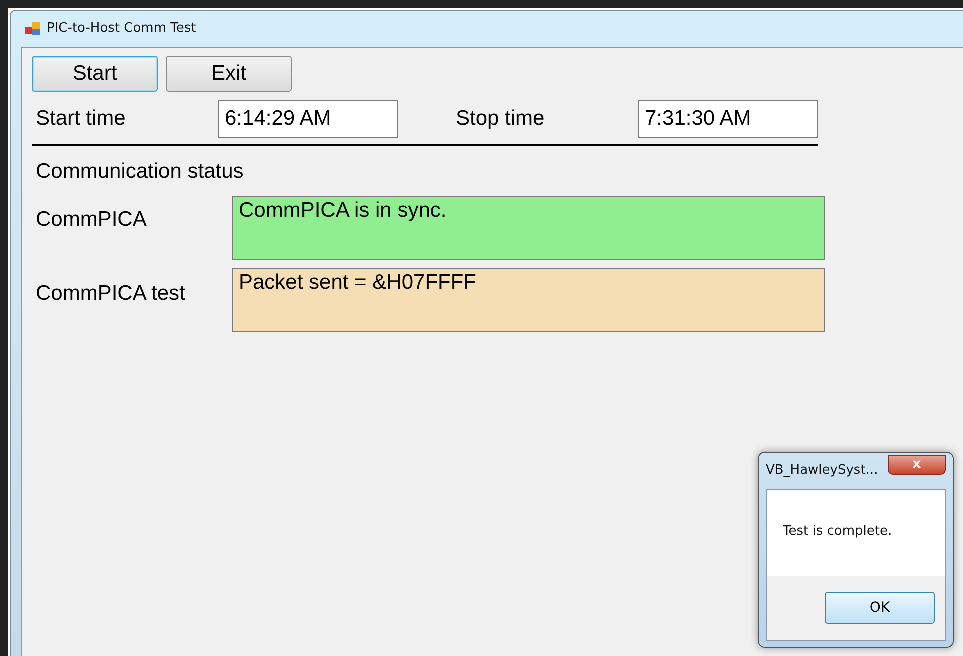  Describe the element at coordinates (121, 29) in the screenshot. I see `window-title: PIC-to-Host Comm Test` at that location.